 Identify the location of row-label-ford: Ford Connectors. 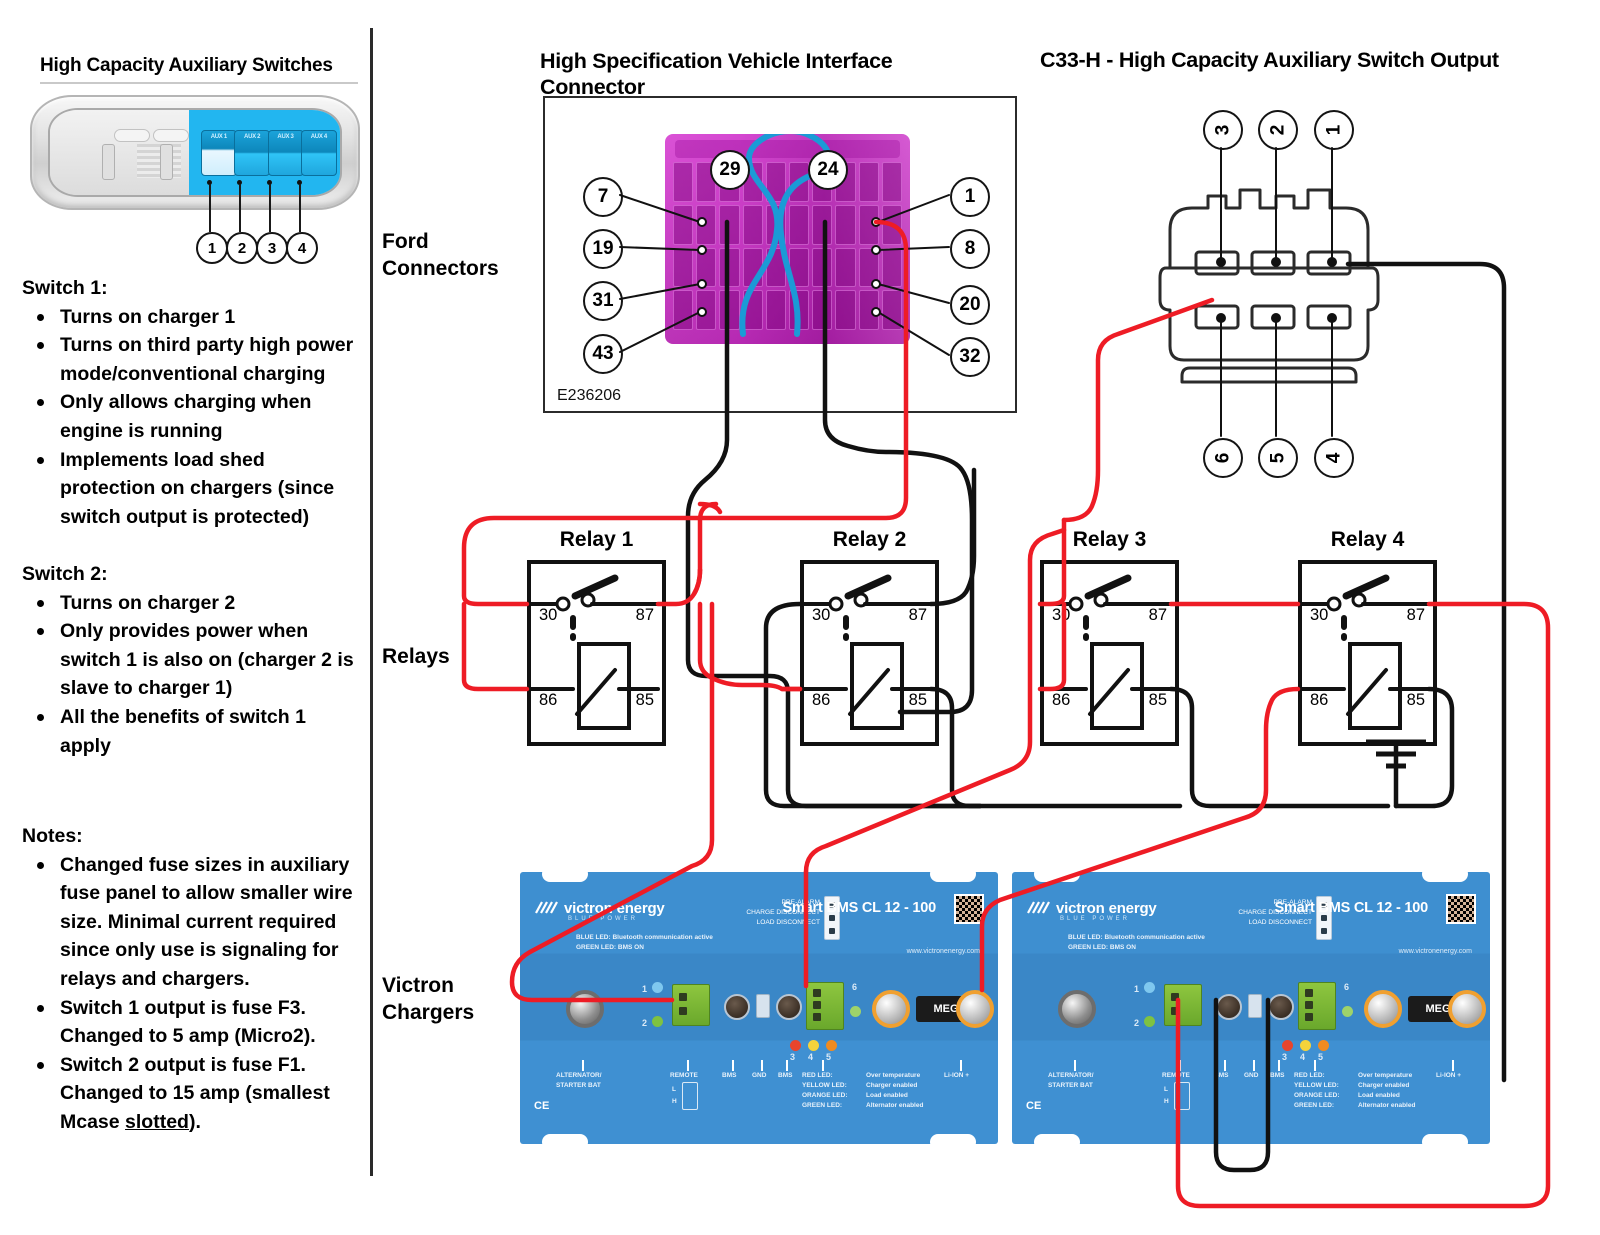
(440, 255).